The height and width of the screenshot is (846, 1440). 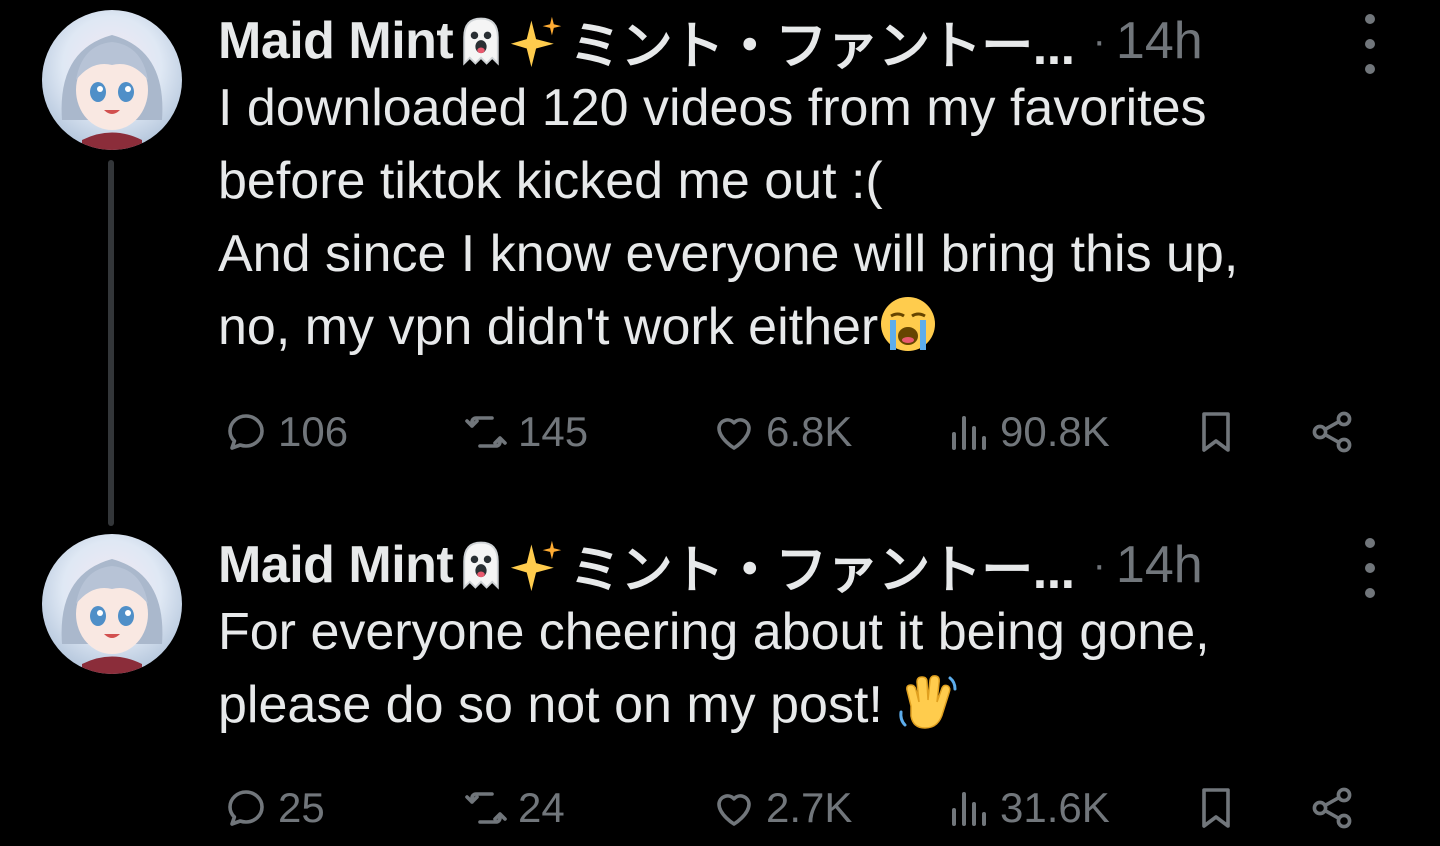 What do you see at coordinates (548, 327) in the screenshot?
I see `tweet-line: no, my vpn didn't work either` at bounding box center [548, 327].